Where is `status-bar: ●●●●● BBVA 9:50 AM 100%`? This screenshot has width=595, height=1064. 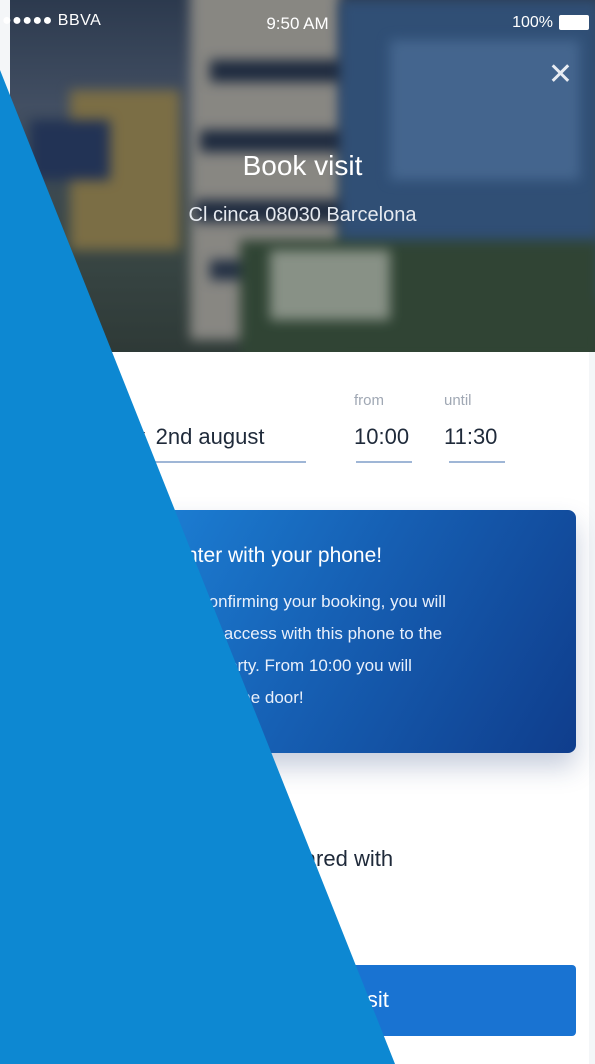 status-bar: ●●●●● BBVA 9:50 AM 100% is located at coordinates (297, 22).